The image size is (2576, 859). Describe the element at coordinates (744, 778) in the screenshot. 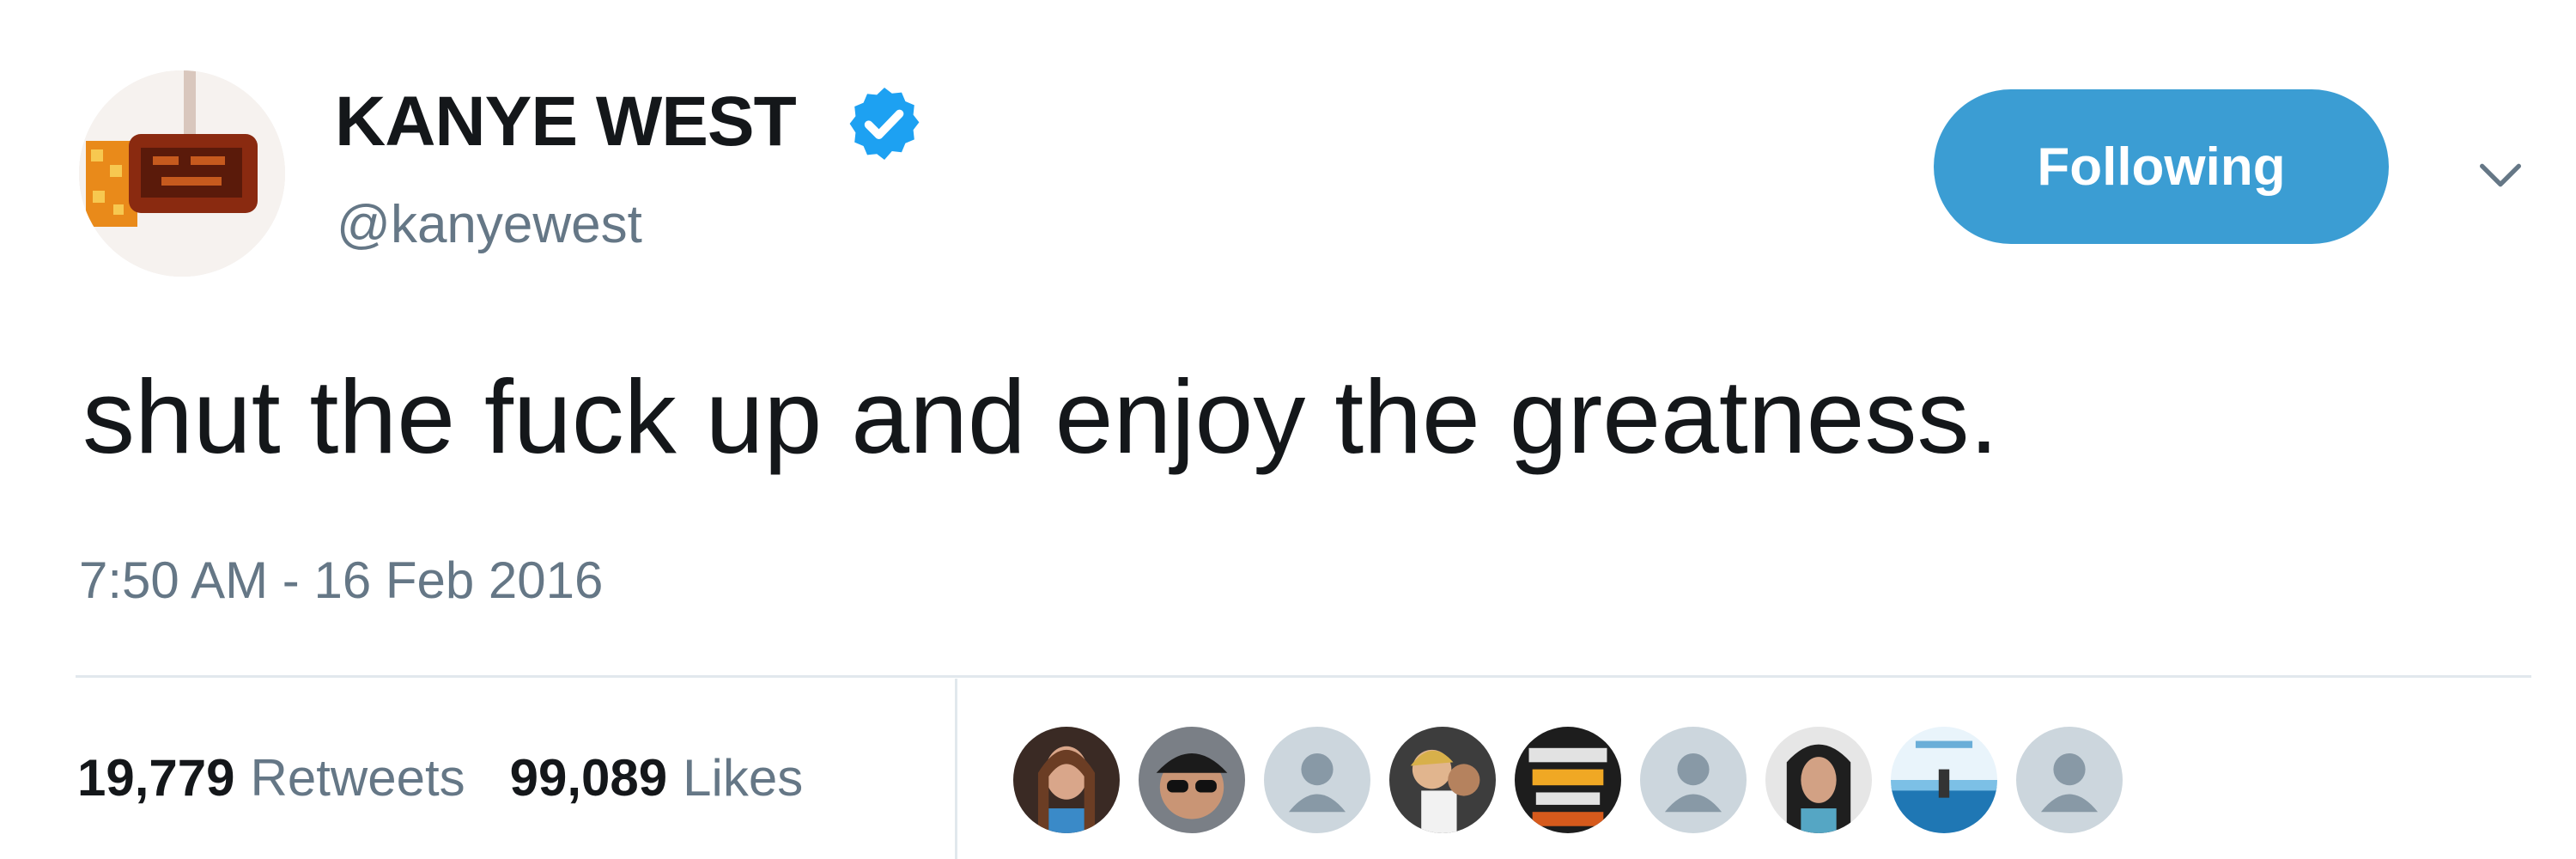

I see `likes-label: Likes` at that location.